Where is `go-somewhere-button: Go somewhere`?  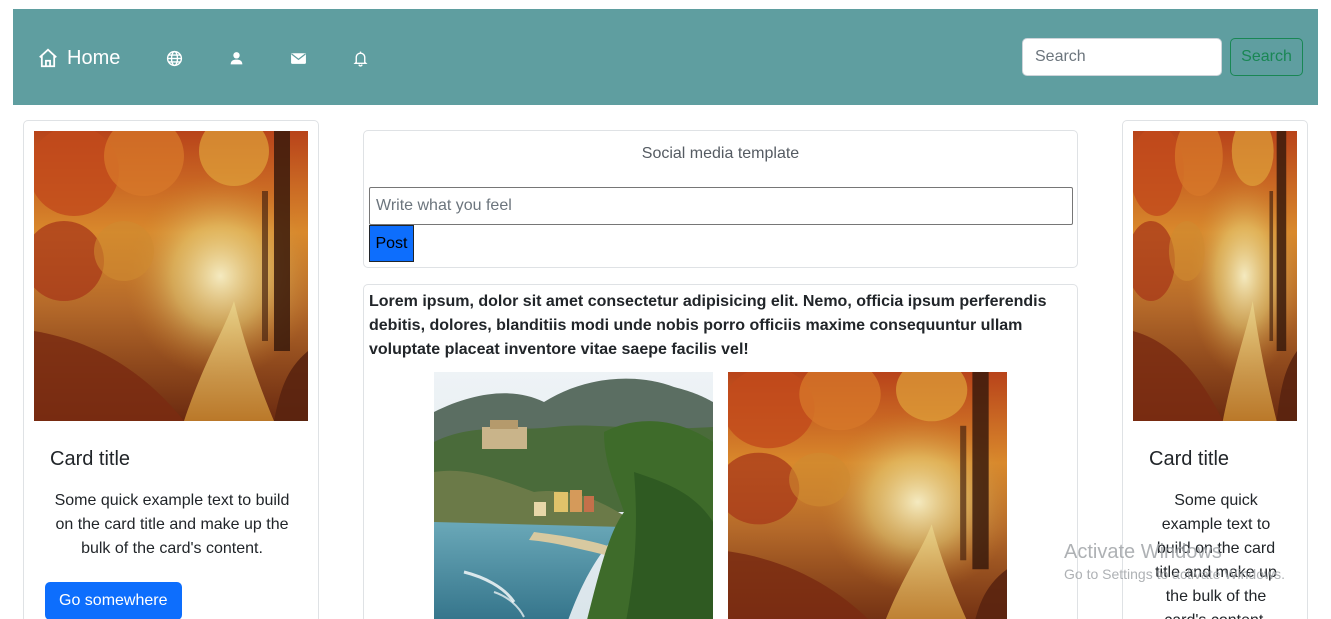
go-somewhere-button: Go somewhere is located at coordinates (113, 600).